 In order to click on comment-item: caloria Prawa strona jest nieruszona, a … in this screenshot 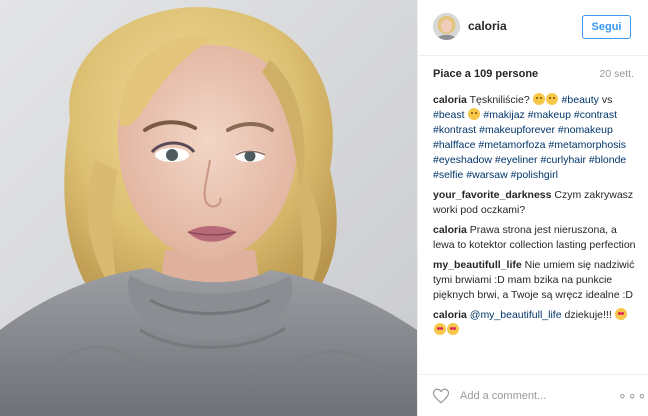, I will do `click(535, 238)`.